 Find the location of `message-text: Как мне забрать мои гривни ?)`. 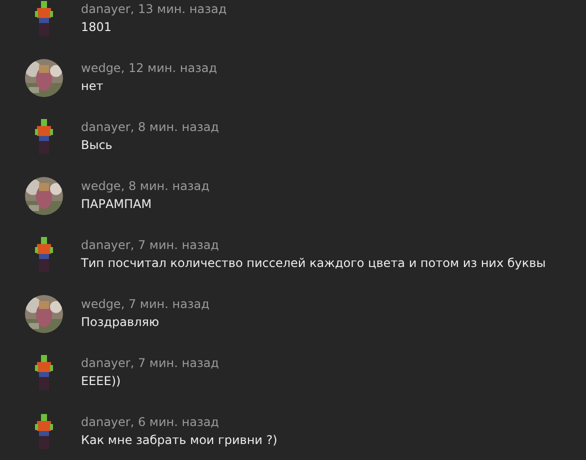

message-text: Как мне забрать мои гривни ?) is located at coordinates (179, 440).